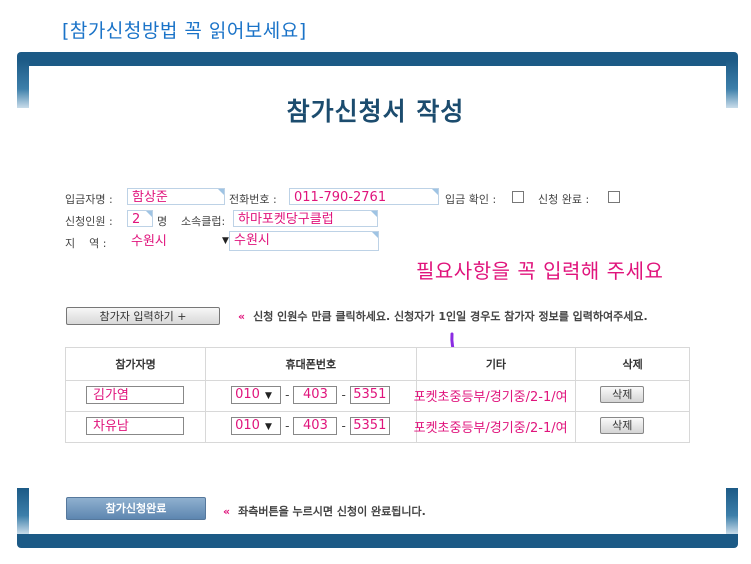 This screenshot has width=751, height=564. I want to click on guide-link: [참가신청방법 꼭 읽어보세요], so click(184, 29).